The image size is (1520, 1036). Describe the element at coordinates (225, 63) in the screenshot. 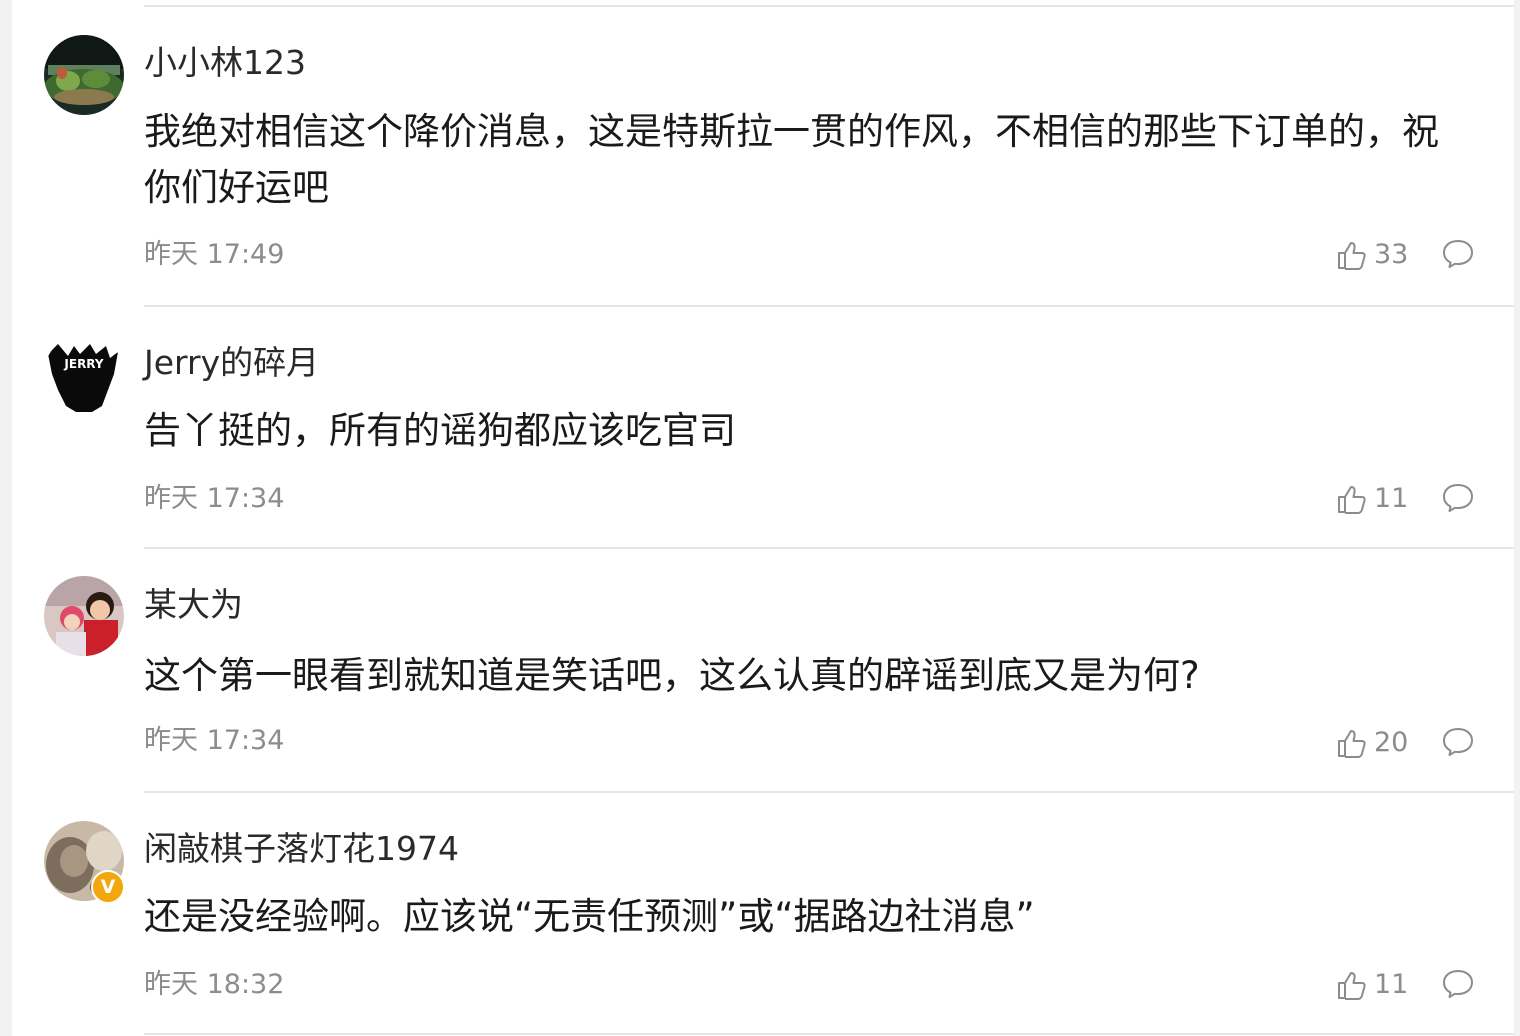

I see `username: 小小林123` at that location.